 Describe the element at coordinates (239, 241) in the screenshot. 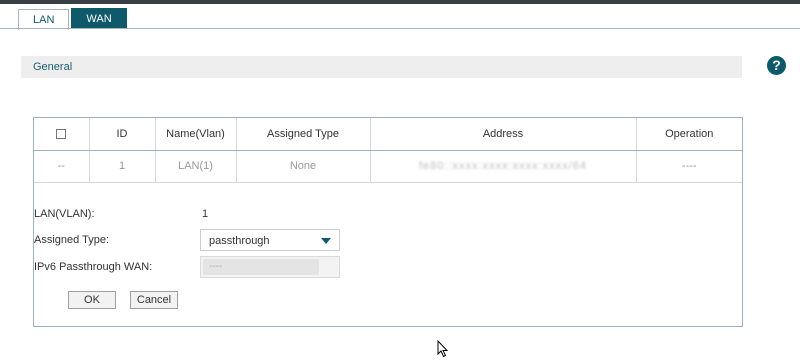

I see `assigned-type-value: passthrough` at that location.